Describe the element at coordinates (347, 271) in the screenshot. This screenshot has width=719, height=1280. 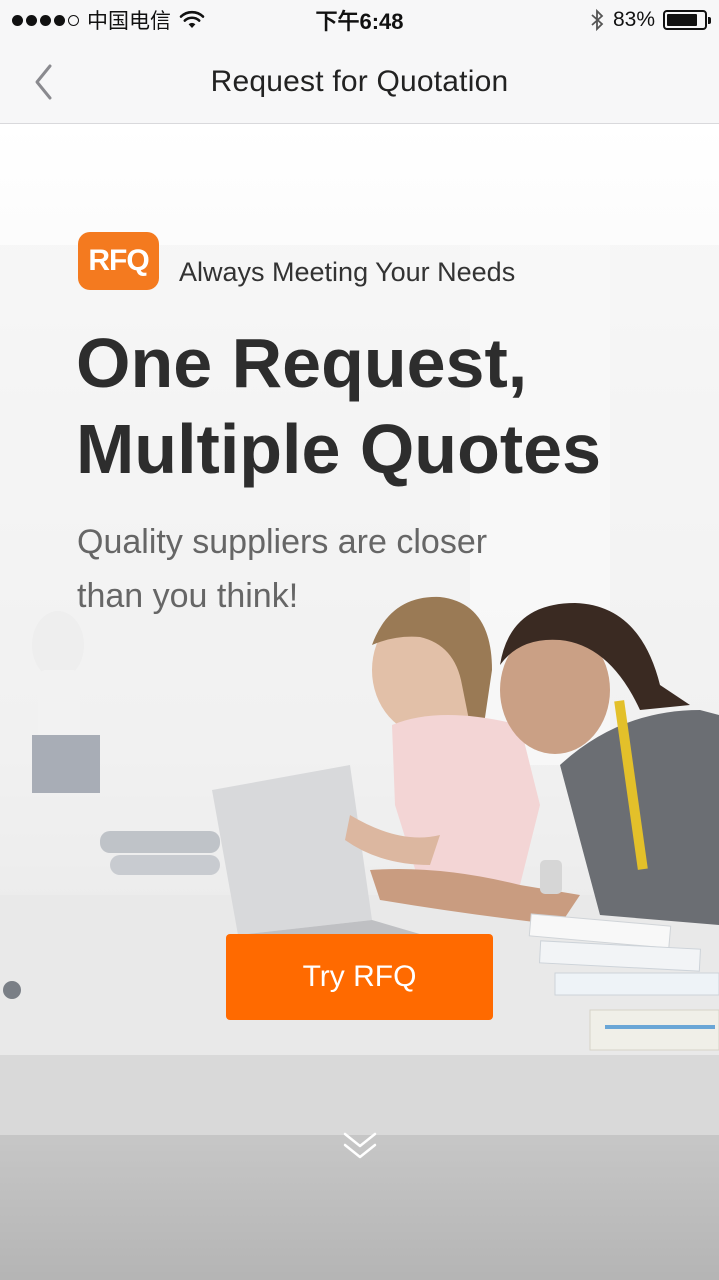
I see `tagline: Always Meeting Your Needs` at that location.